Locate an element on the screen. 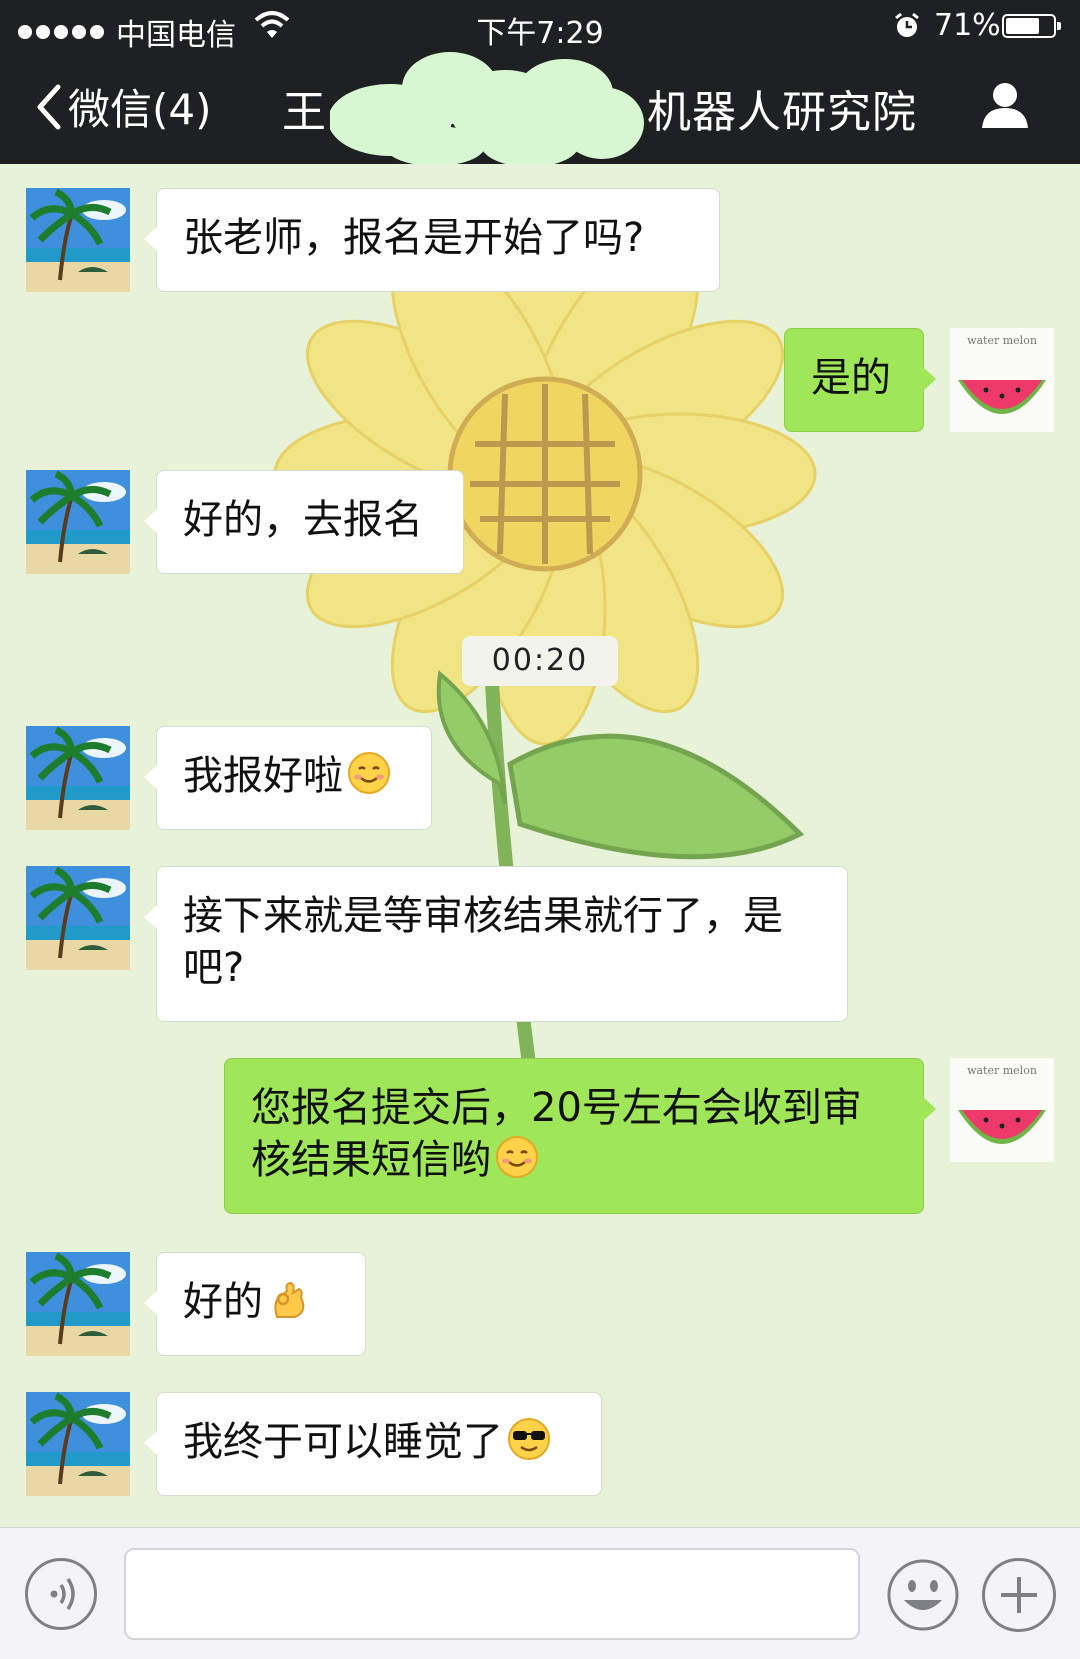 This screenshot has width=1080, height=1659. voice-button is located at coordinates (61, 1594).